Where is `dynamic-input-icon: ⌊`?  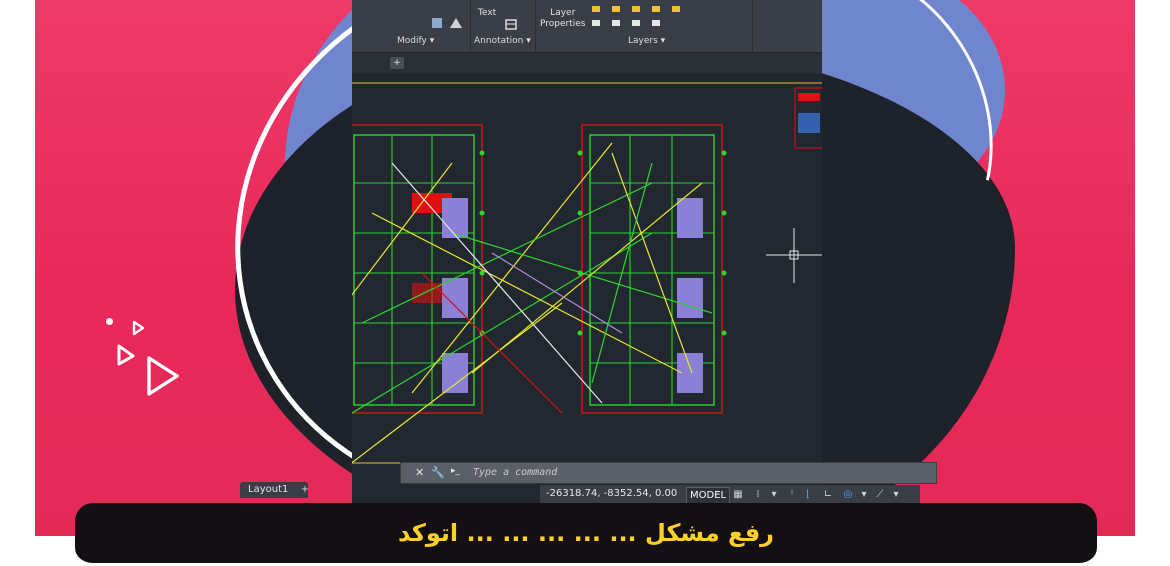
dynamic-input-icon: ⌊ is located at coordinates (808, 495).